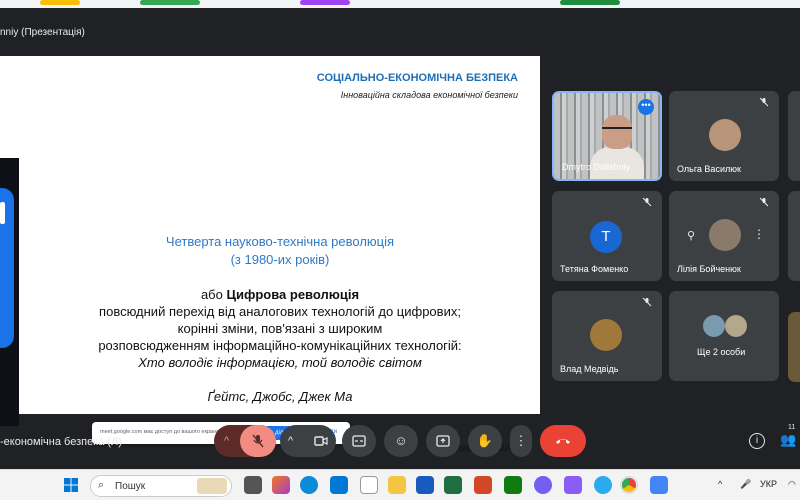 This screenshot has width=800, height=500. What do you see at coordinates (646, 107) in the screenshot?
I see `more-options-icon: •••` at bounding box center [646, 107].